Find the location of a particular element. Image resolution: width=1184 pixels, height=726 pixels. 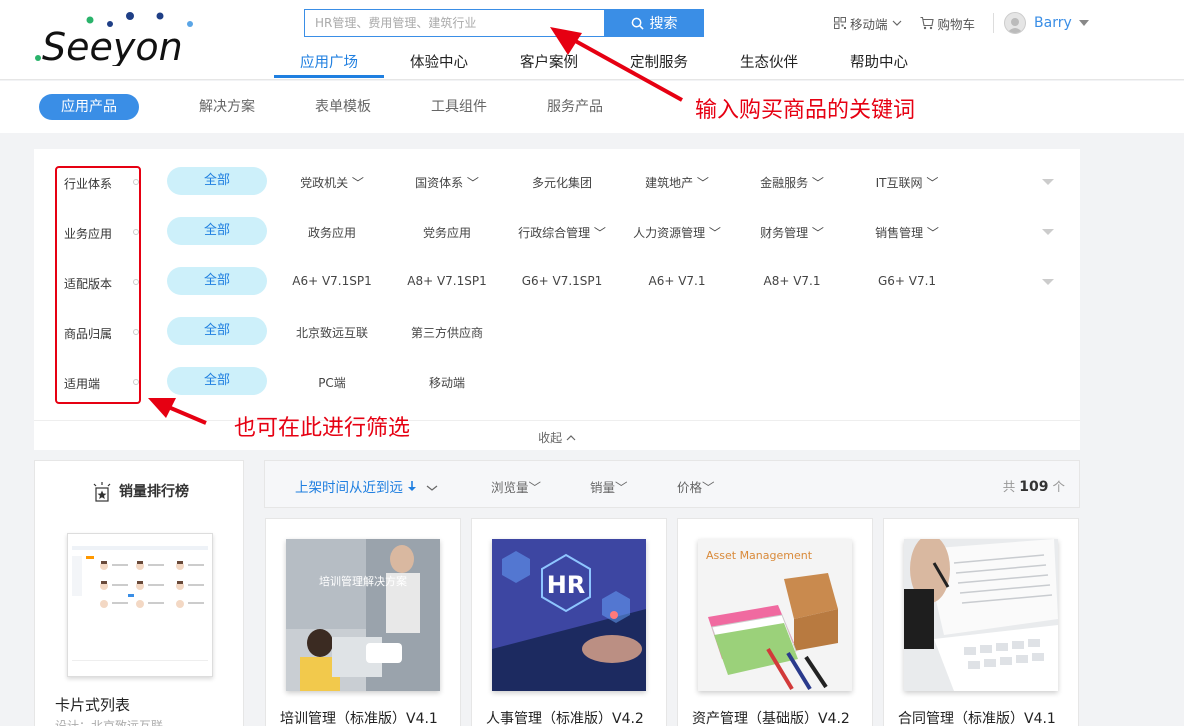

filter-annotation-text: 也可在此进行筛选 is located at coordinates (322, 428).